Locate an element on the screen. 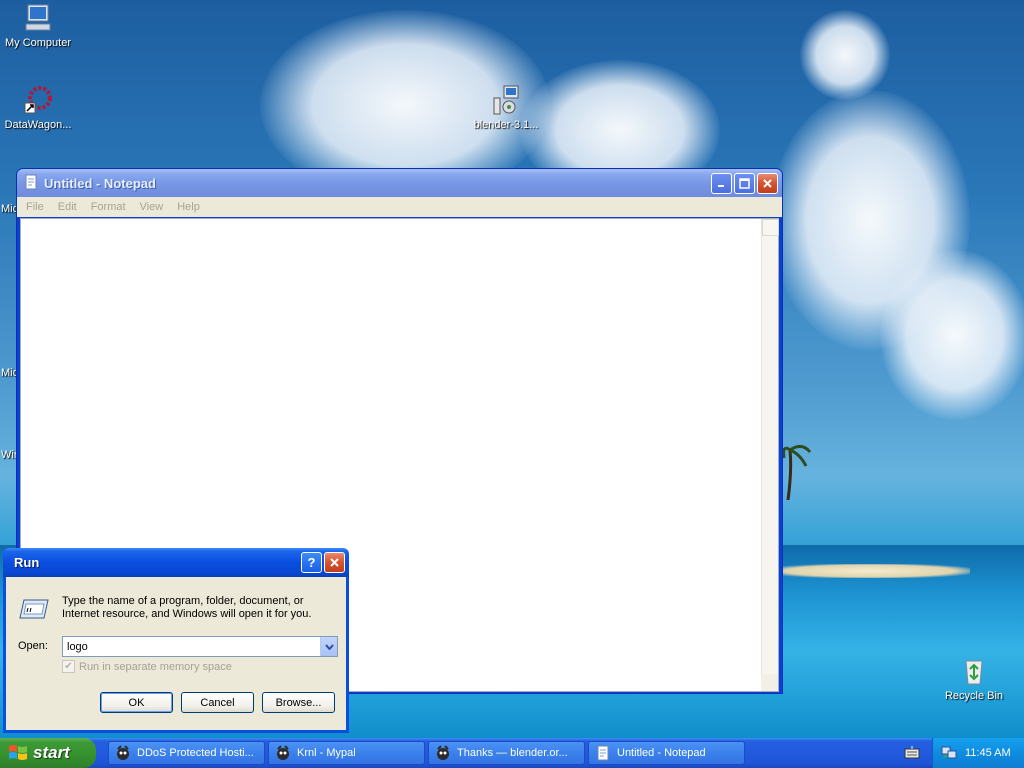  system-tray: 11:45 AM is located at coordinates (978, 753).